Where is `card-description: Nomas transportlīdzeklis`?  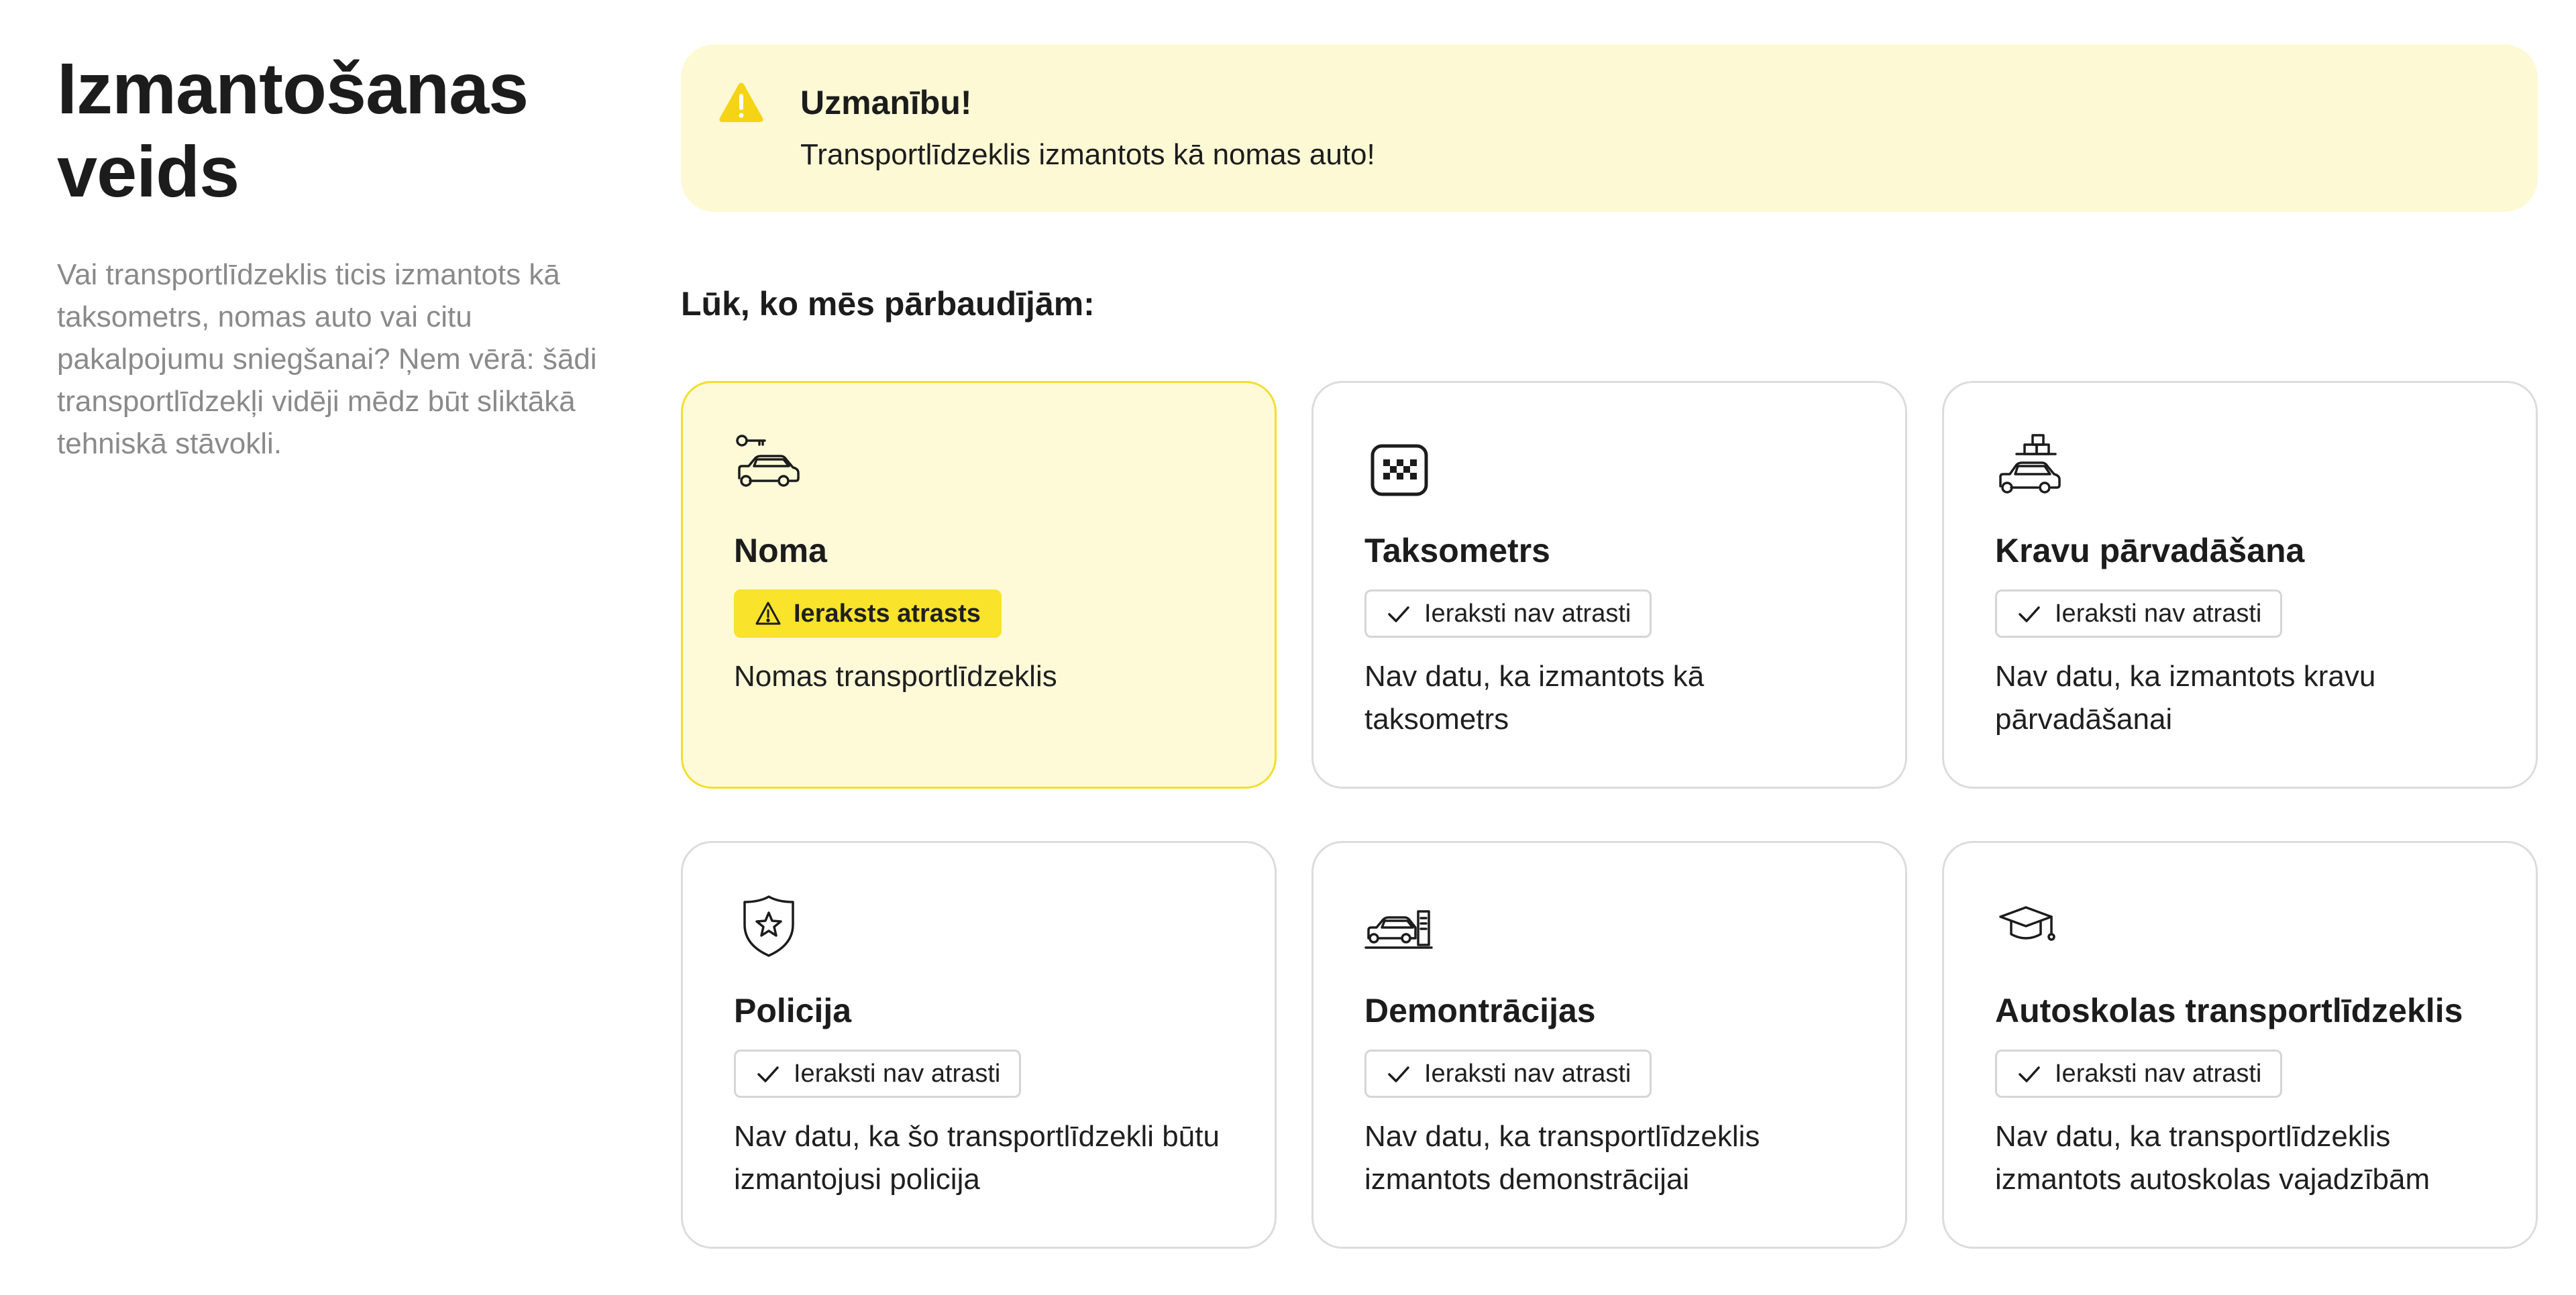 card-description: Nomas transportlīdzeklis is located at coordinates (895, 676).